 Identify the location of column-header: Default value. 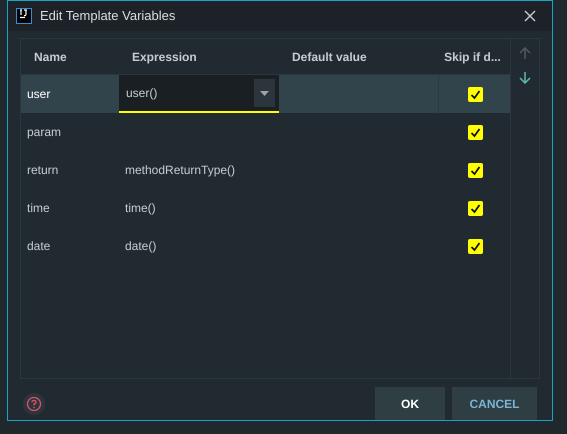
(359, 57).